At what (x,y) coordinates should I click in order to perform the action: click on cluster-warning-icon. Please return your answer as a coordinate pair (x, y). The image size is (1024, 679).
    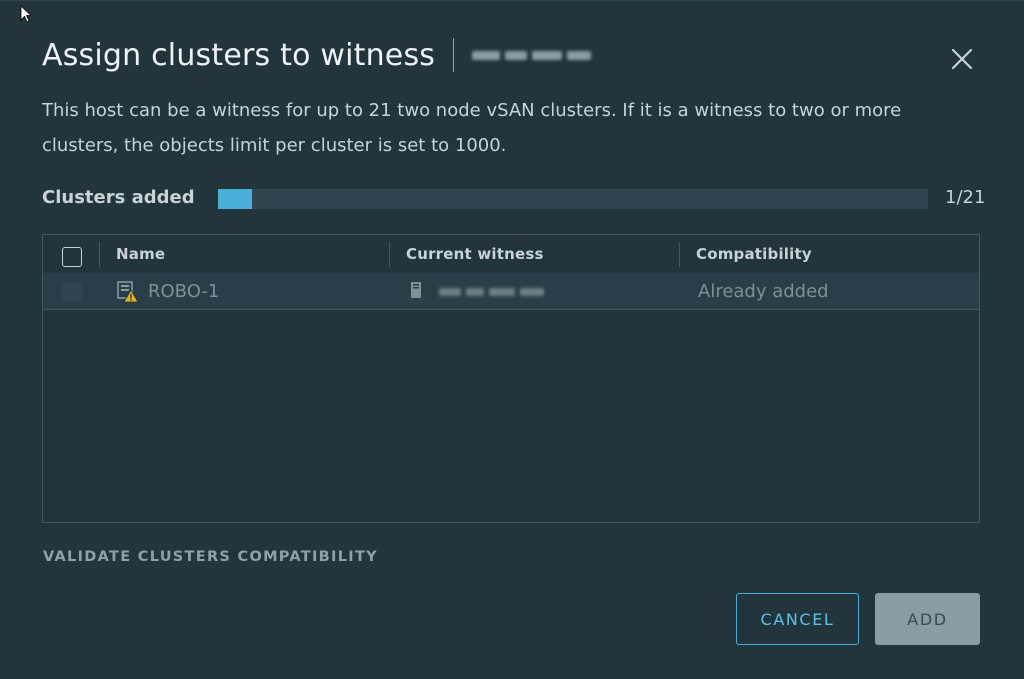
    Looking at the image, I should click on (128, 292).